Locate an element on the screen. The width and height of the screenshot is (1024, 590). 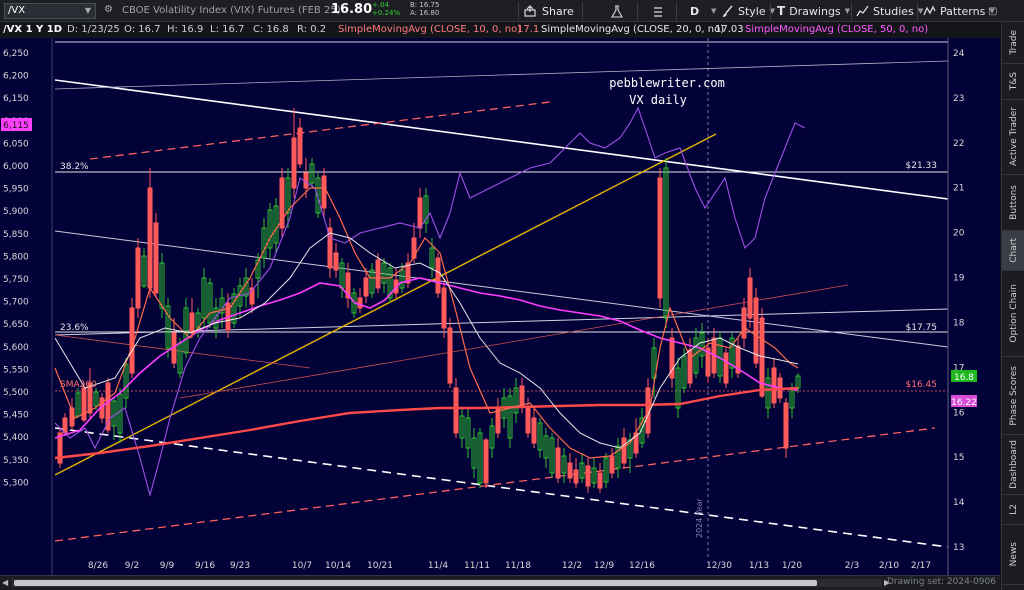
compare-button is located at coordinates (658, 11).